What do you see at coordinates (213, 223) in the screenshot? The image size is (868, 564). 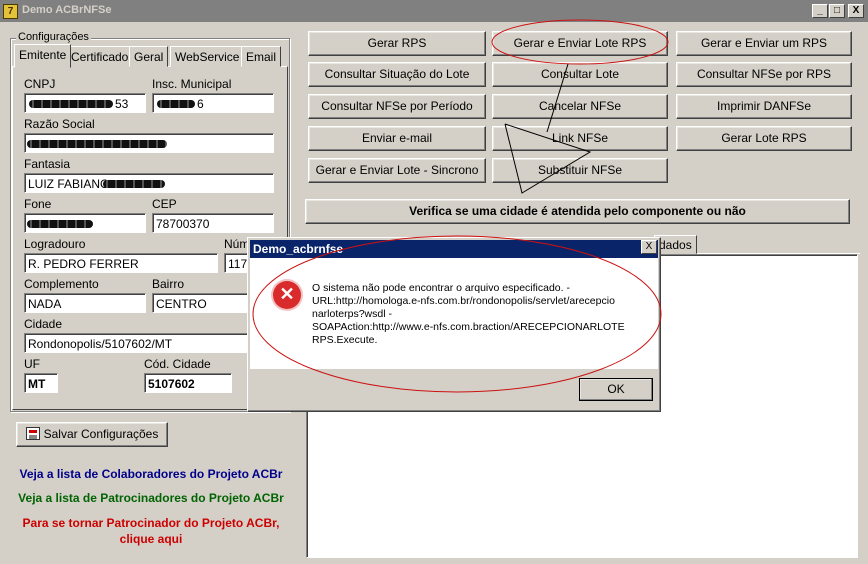 I see `cep-field: 78700370` at bounding box center [213, 223].